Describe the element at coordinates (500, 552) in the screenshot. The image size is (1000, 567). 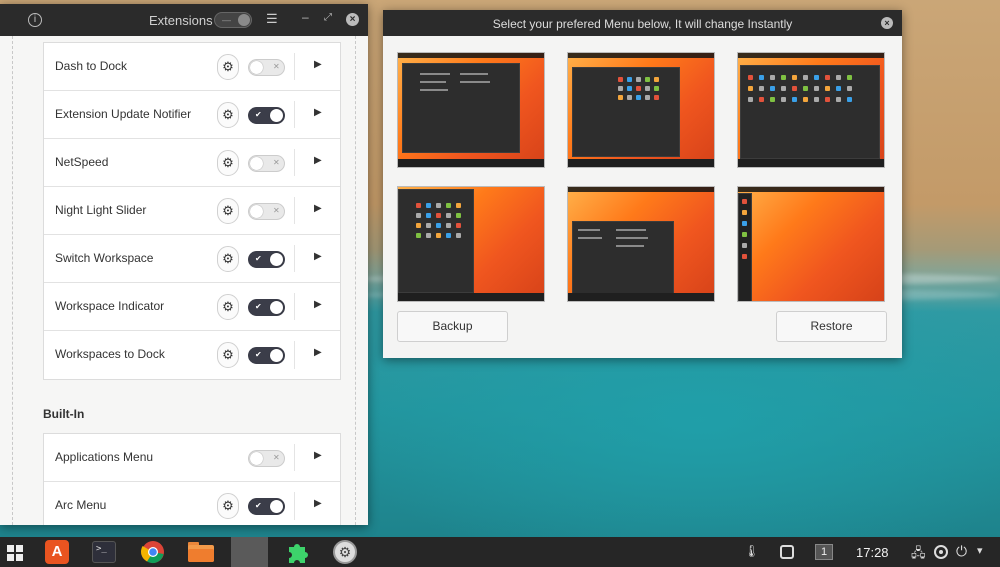
I see `taskbar: A >_ ⚙ 🌡 1 17:28 🖧 ⏻ ▾` at that location.